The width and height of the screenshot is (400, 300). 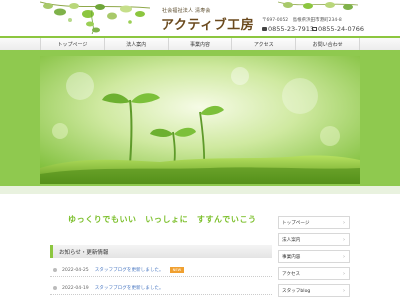 I want to click on sidebar-item-services: 事業内容 ›, so click(x=314, y=256).